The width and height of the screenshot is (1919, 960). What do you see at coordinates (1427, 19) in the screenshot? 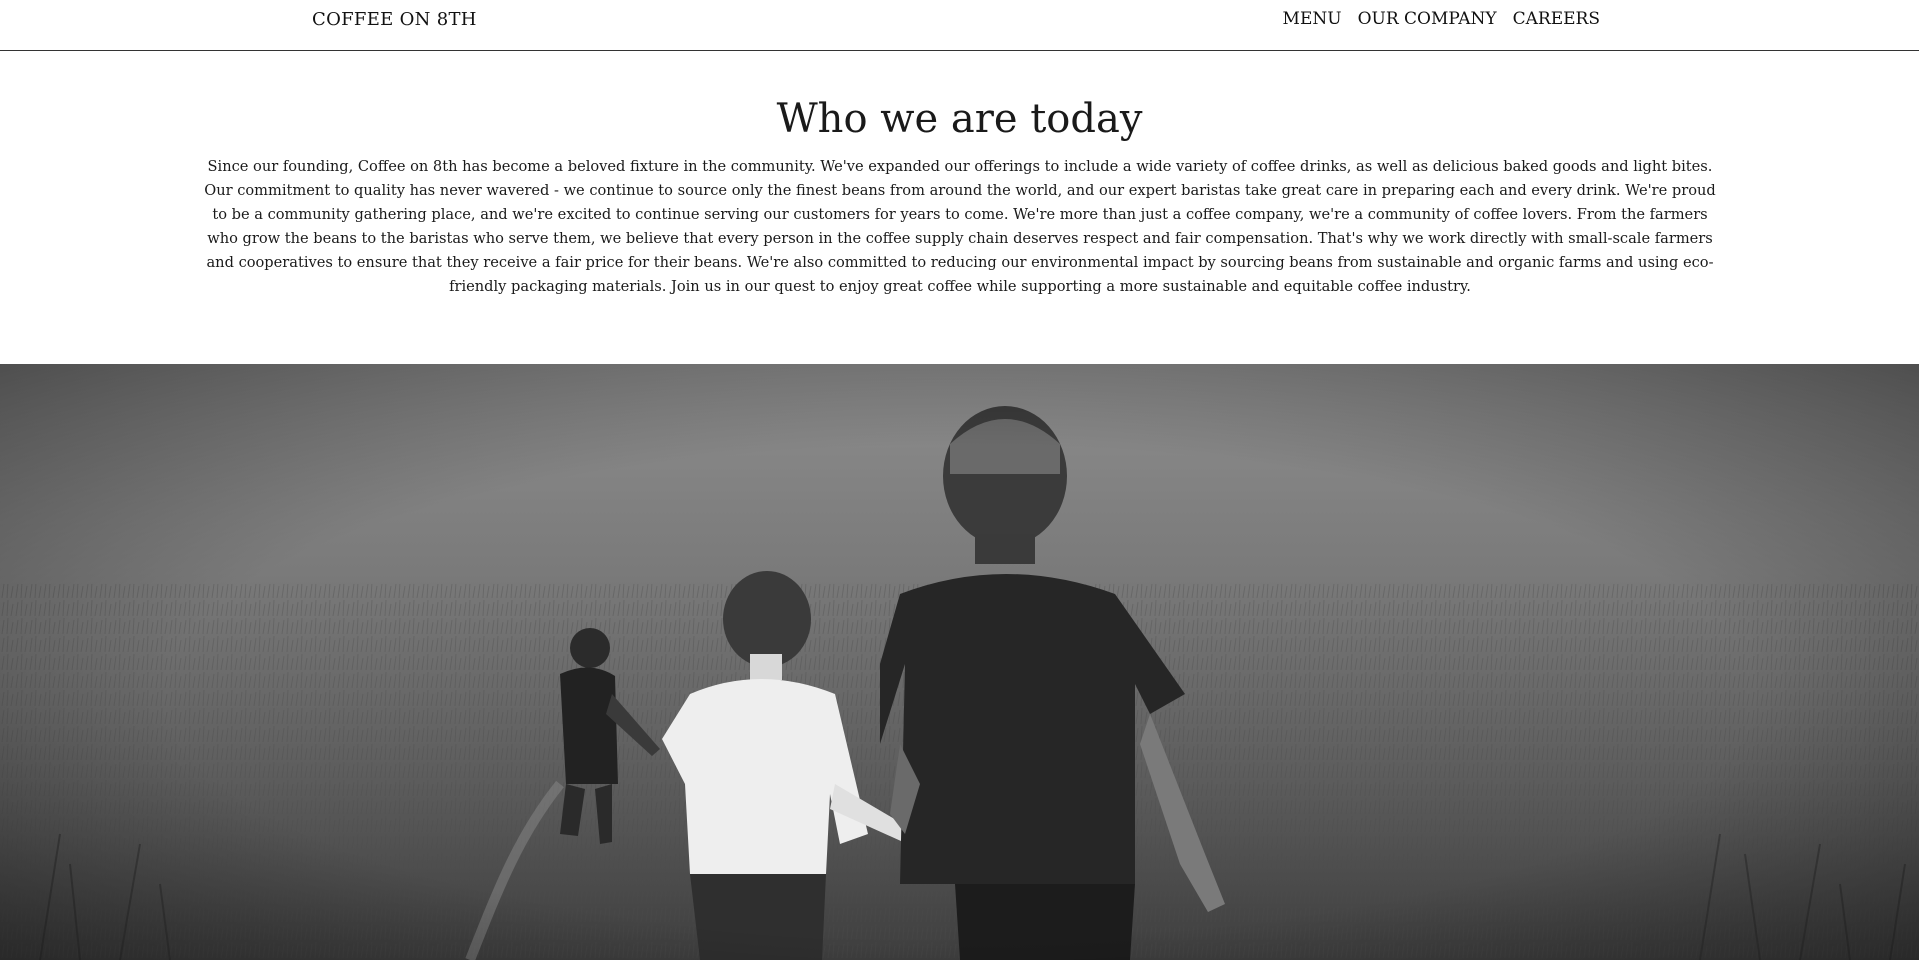
I see `nav-item-our-company: OUR COMPANY` at bounding box center [1427, 19].